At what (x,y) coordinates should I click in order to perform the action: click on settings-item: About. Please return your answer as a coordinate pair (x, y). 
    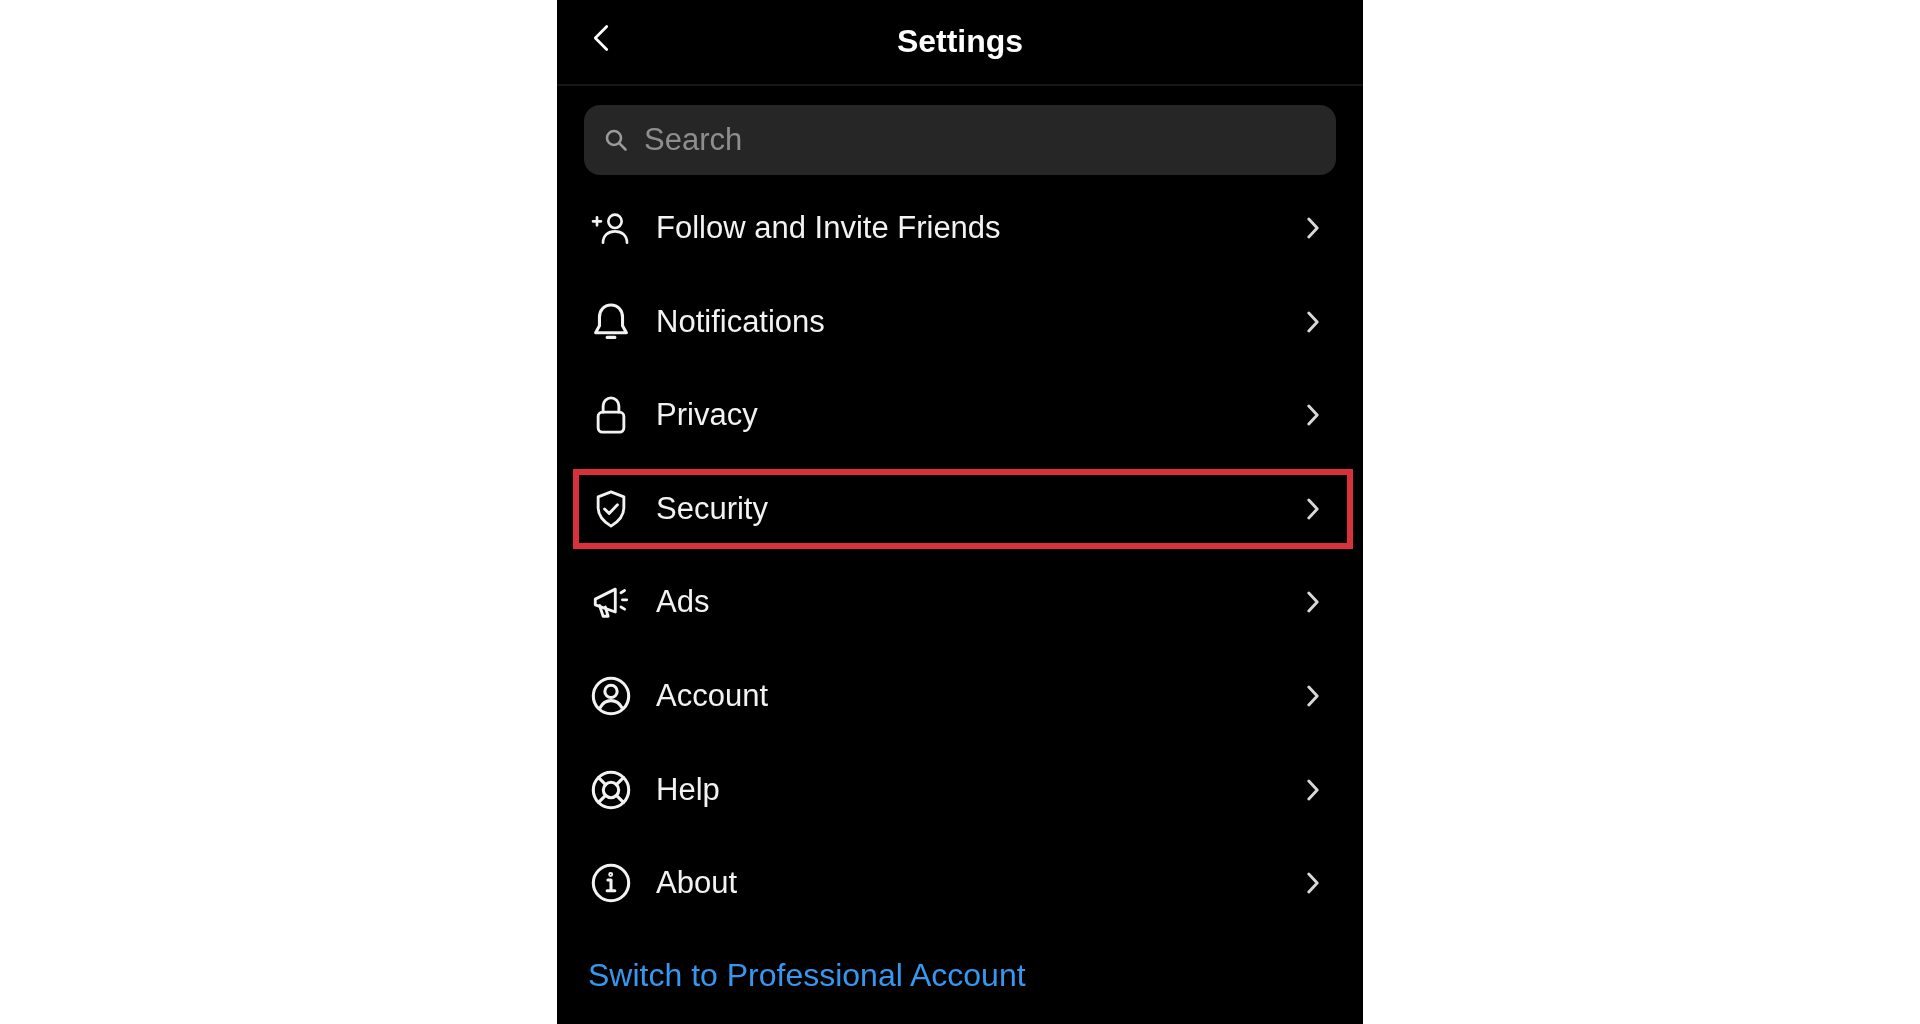
    Looking at the image, I should click on (963, 883).